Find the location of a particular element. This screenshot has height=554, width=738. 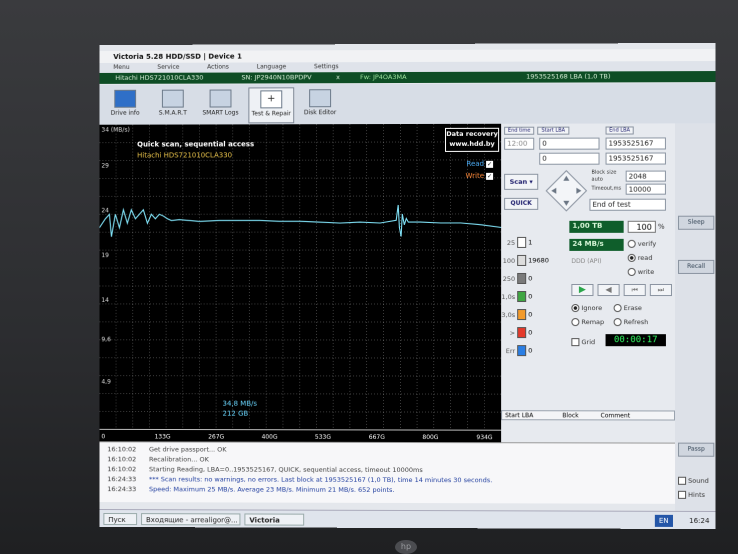

y-tick-label: 14 is located at coordinates (105, 300).